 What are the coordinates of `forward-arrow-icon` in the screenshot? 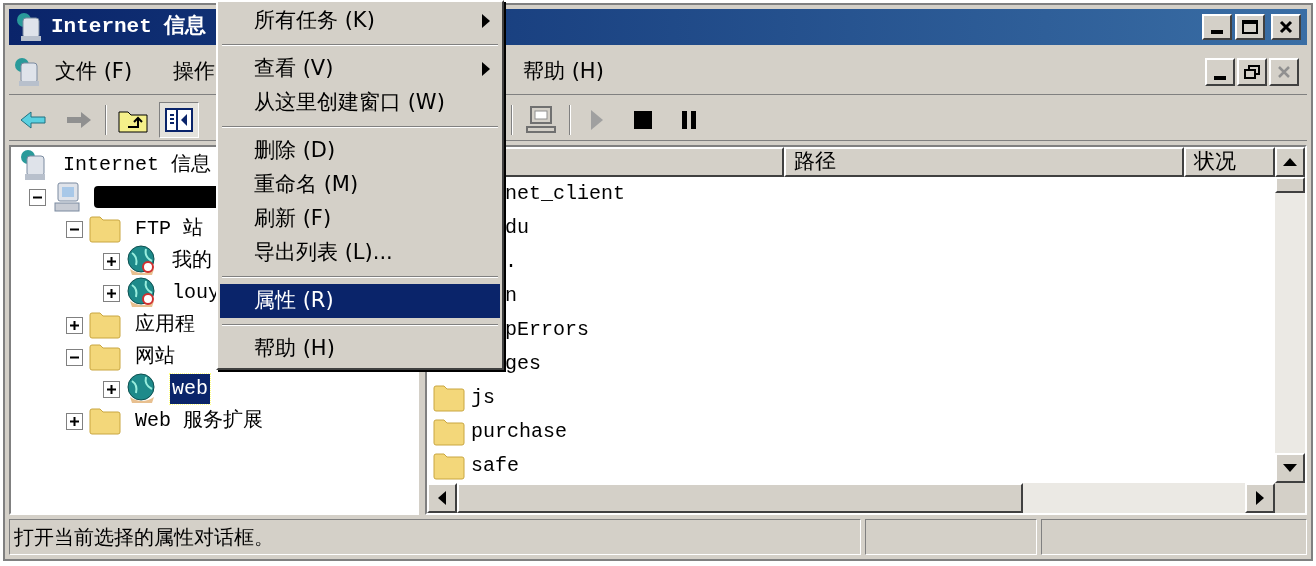 It's located at (79, 119).